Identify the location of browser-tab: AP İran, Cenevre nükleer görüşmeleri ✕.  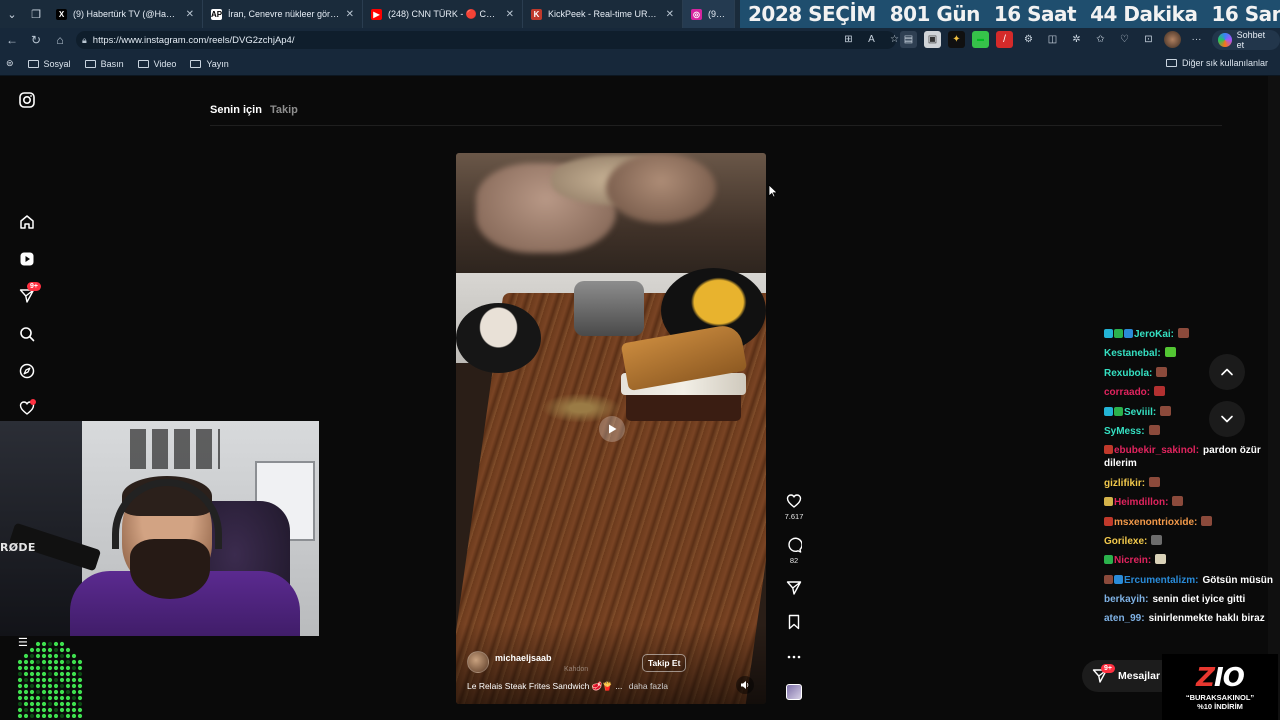
(283, 14).